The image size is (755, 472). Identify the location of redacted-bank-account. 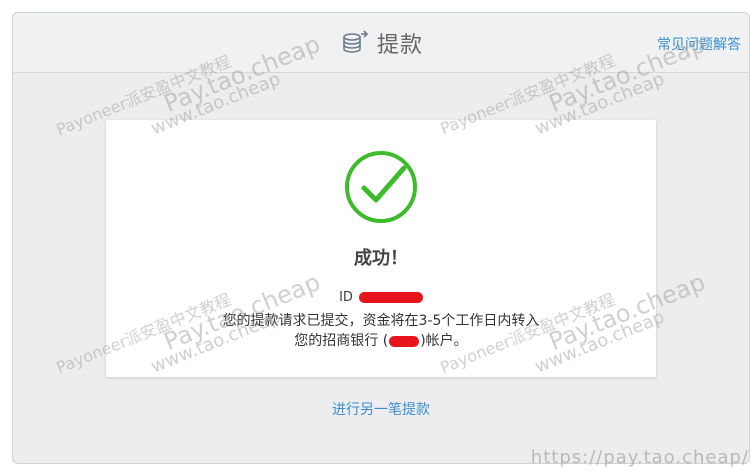
(404, 341).